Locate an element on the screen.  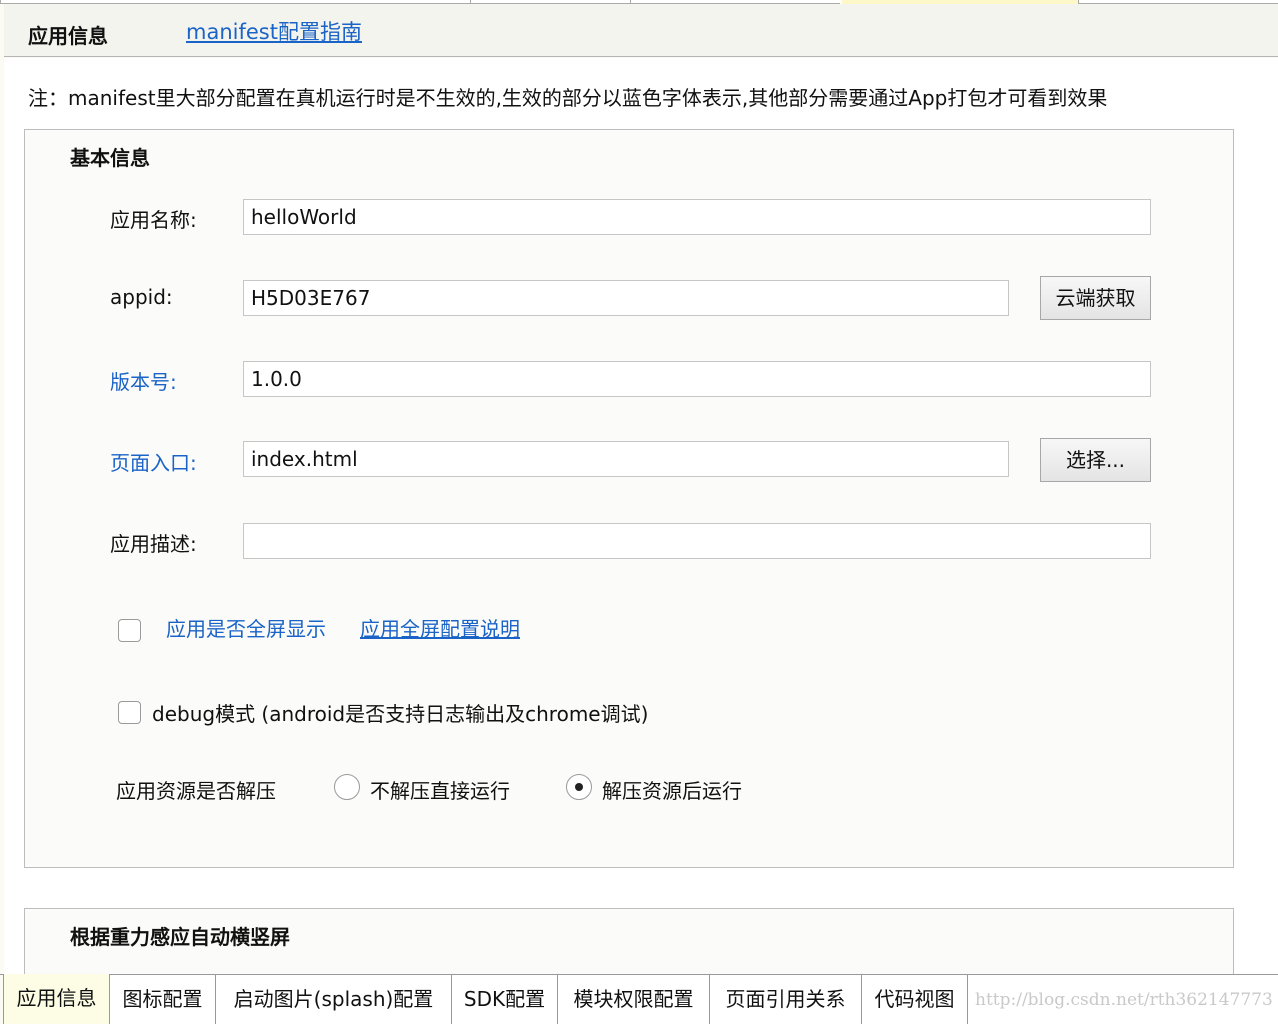
app-name-input: helloWorld is located at coordinates (697, 217).